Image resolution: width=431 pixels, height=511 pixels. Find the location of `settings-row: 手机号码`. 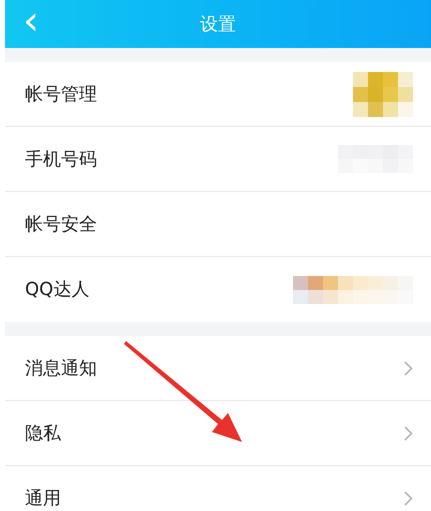

settings-row: 手机号码 is located at coordinates (218, 159).